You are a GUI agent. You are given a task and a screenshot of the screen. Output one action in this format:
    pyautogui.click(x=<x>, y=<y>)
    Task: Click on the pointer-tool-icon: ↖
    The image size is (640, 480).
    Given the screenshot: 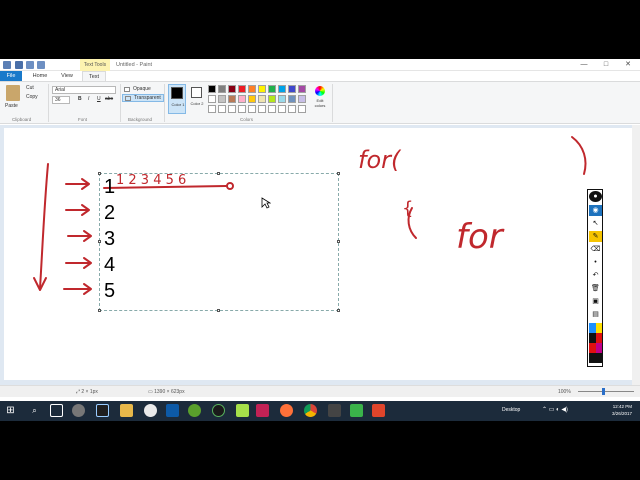 What is the action you would take?
    pyautogui.click(x=595, y=223)
    